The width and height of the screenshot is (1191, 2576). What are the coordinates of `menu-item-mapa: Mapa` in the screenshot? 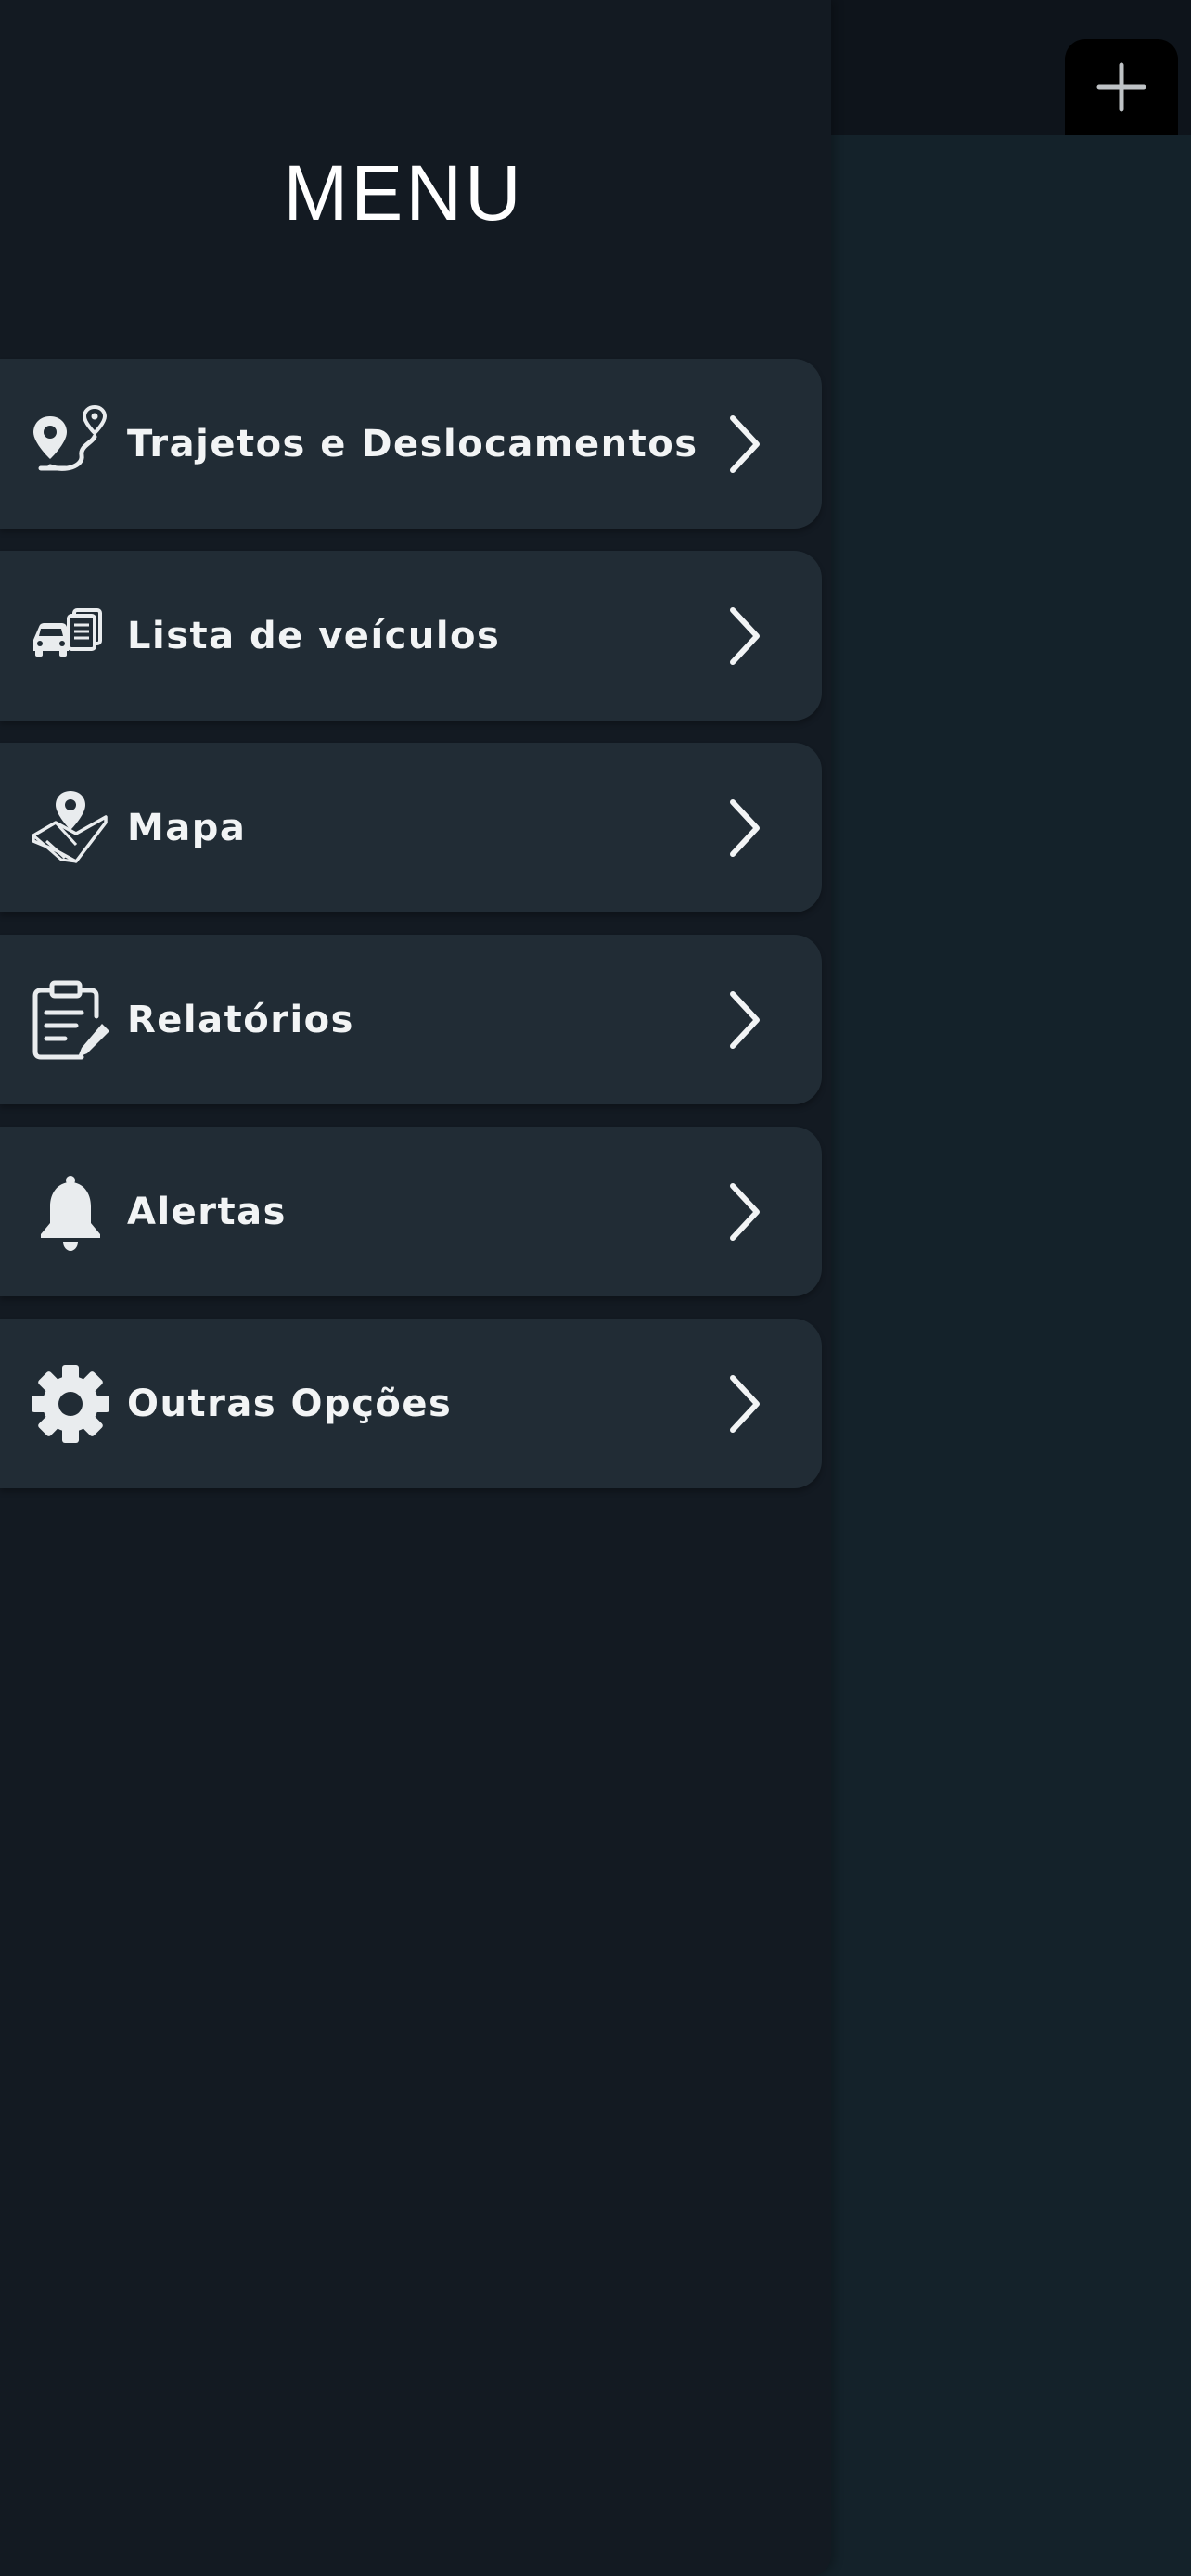 It's located at (411, 827).